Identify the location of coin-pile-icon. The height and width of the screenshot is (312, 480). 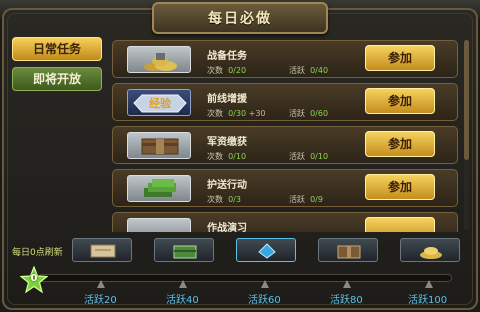
(159, 59).